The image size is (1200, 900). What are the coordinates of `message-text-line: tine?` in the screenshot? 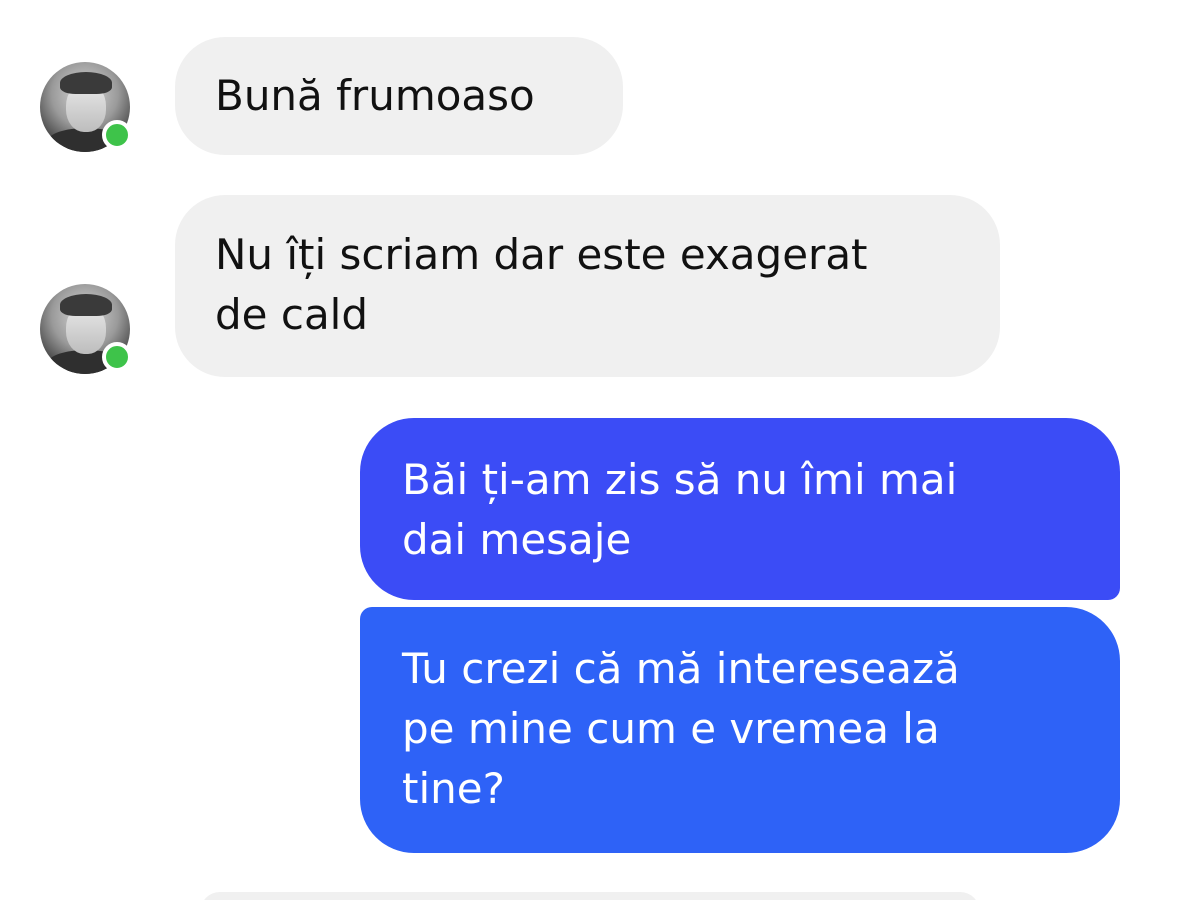 It's located at (453, 788).